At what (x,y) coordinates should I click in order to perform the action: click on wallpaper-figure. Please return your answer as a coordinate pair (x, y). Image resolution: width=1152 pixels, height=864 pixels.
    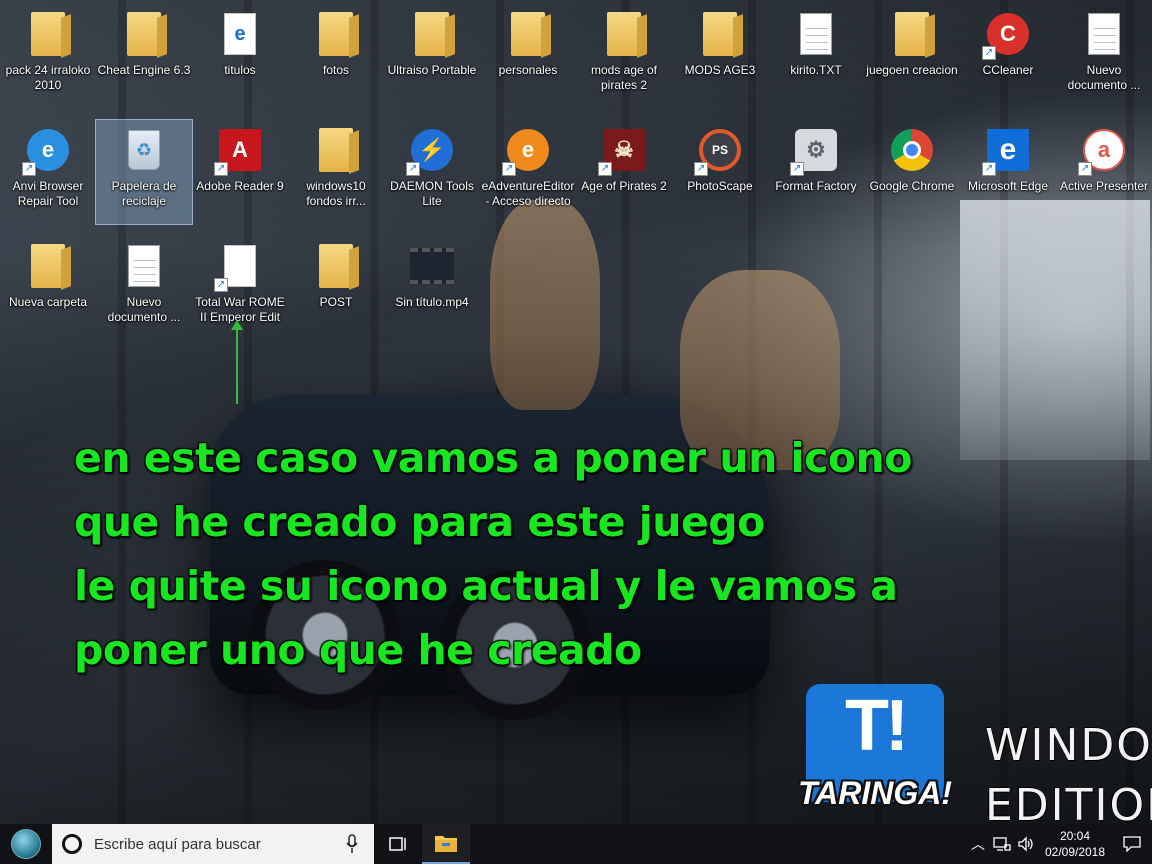
    Looking at the image, I should click on (545, 305).